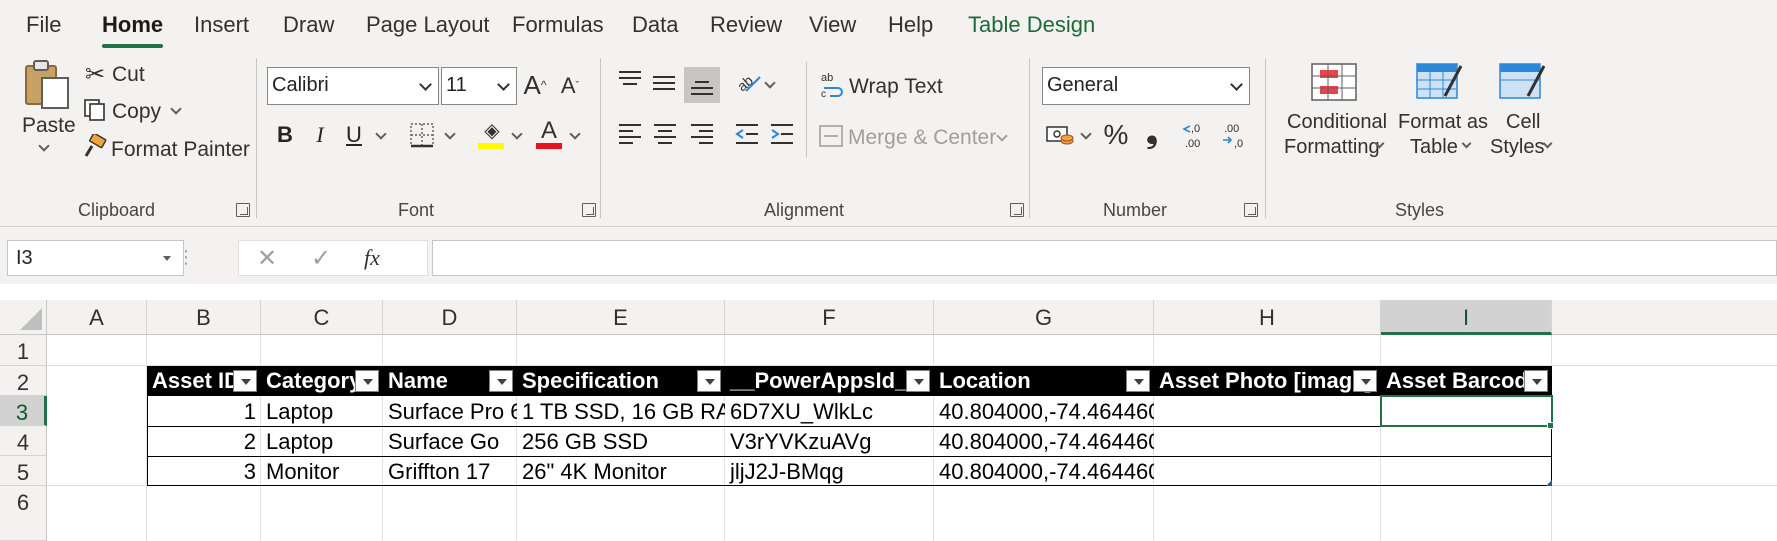  Describe the element at coordinates (621, 471) in the screenshot. I see `table-cell: 26" 4K Monitor` at that location.